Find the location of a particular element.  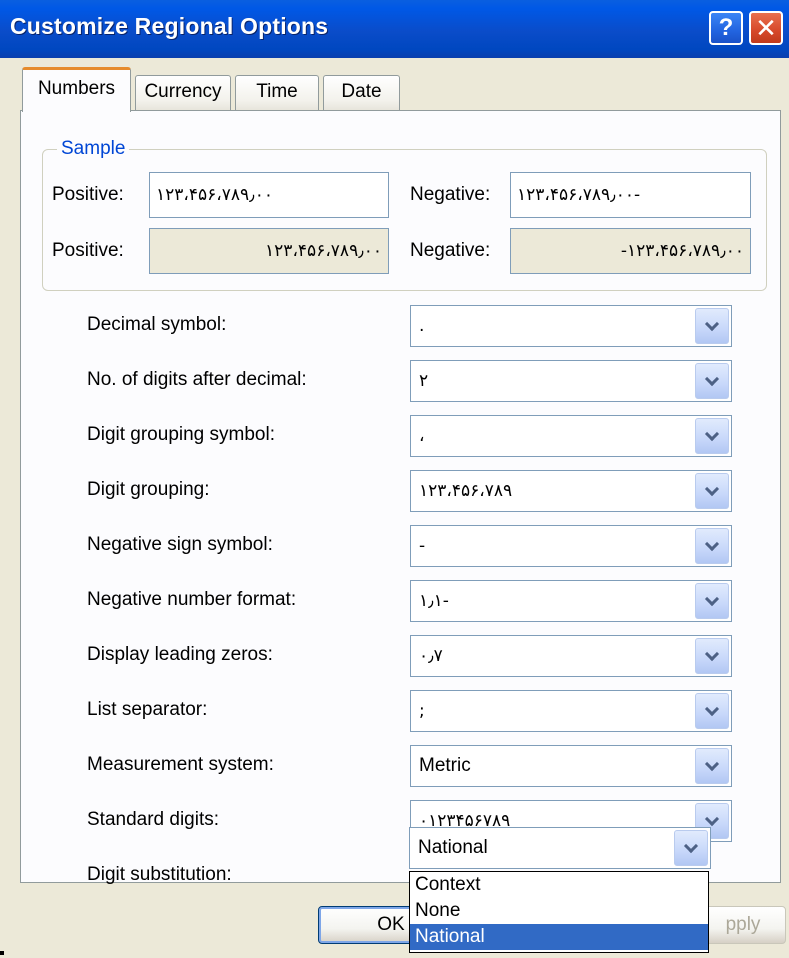

close-button: ✕ is located at coordinates (766, 28).